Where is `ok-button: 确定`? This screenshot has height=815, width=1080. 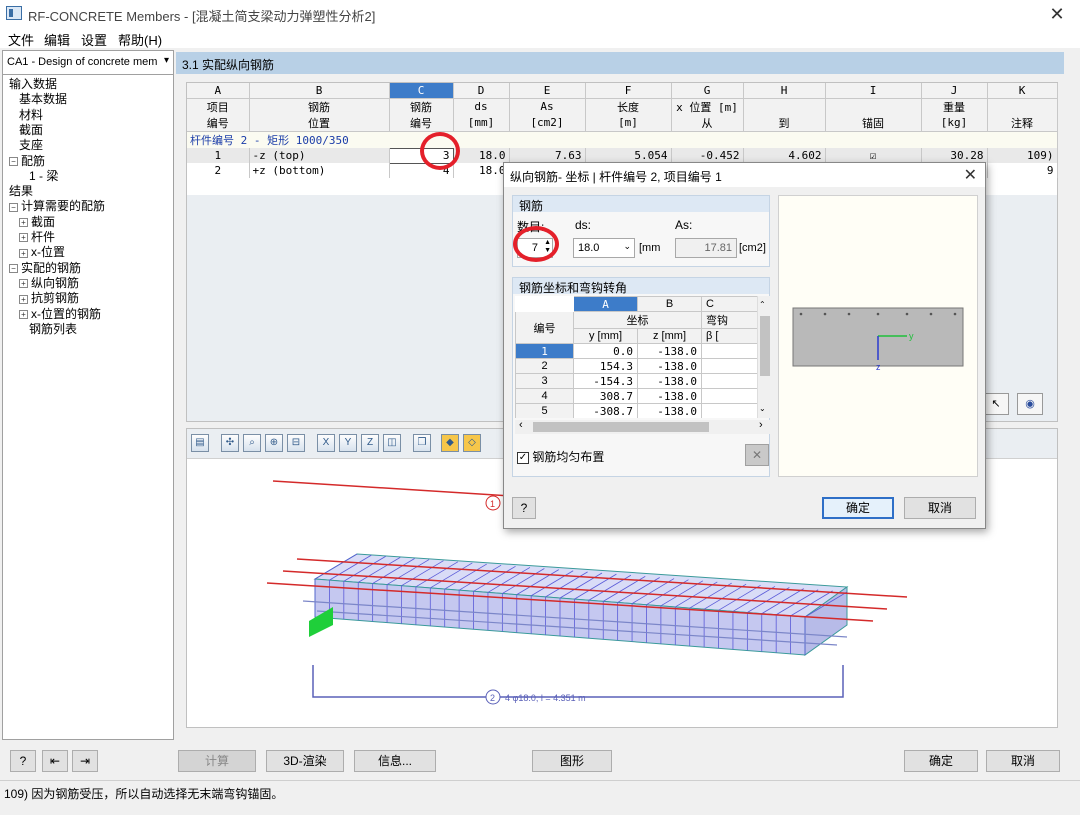
ok-button: 确定 is located at coordinates (941, 761).